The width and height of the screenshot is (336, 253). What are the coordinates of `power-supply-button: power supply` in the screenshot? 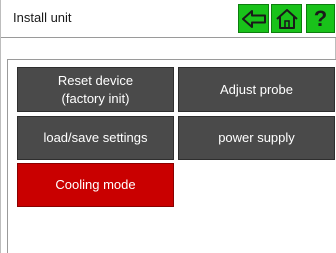 It's located at (256, 138).